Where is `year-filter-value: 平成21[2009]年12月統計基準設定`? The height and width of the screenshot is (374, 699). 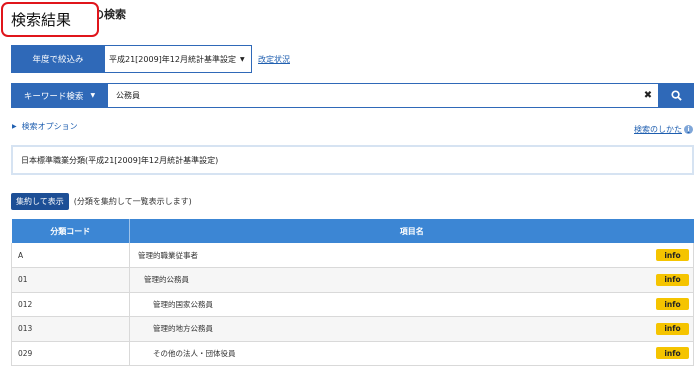
year-filter-value: 平成21[2009]年12月統計基準設定 is located at coordinates (172, 59).